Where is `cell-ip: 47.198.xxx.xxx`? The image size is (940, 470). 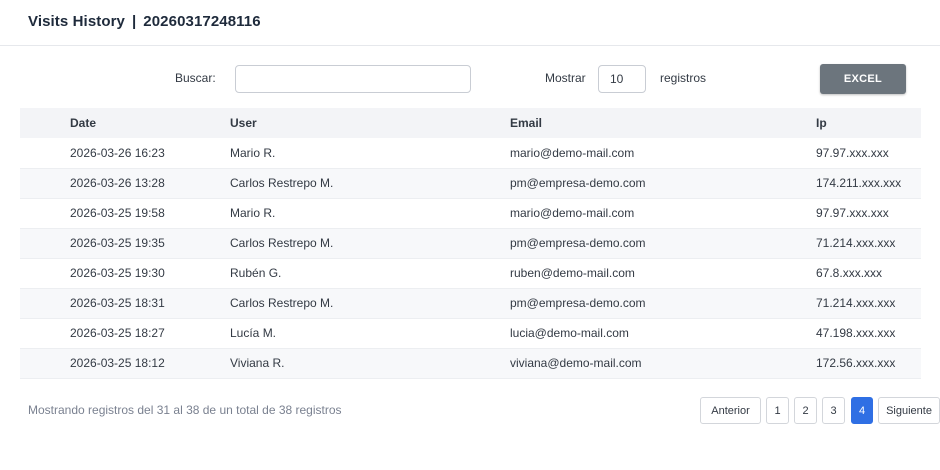
cell-ip: 47.198.xxx.xxx is located at coordinates (856, 333).